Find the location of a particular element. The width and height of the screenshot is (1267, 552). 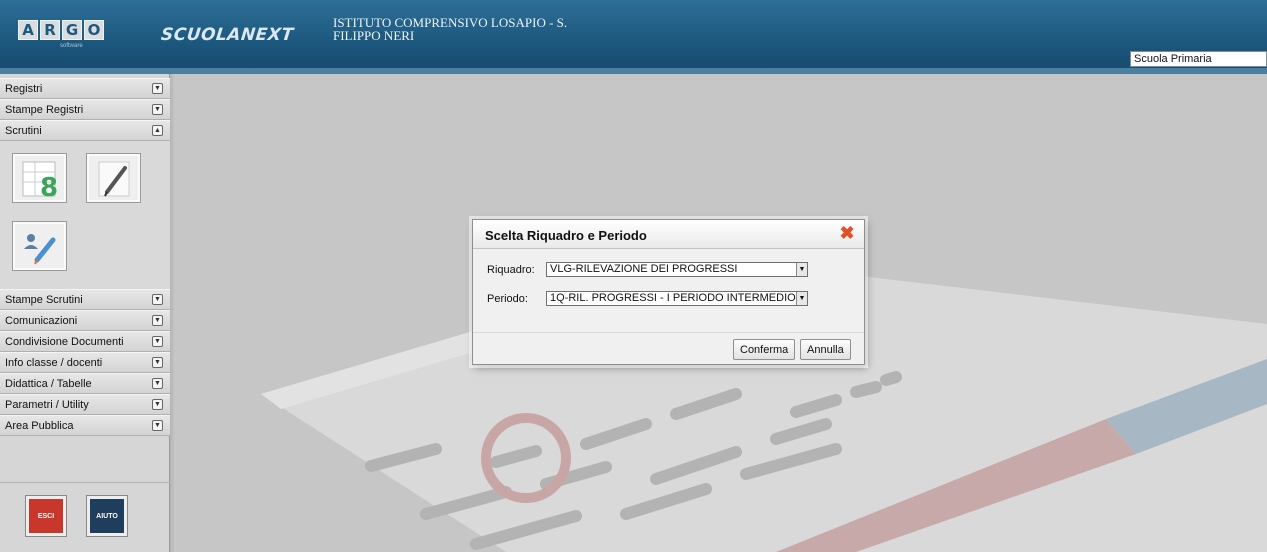

sidebar-item-label: Parametri / Utility is located at coordinates (47, 404).